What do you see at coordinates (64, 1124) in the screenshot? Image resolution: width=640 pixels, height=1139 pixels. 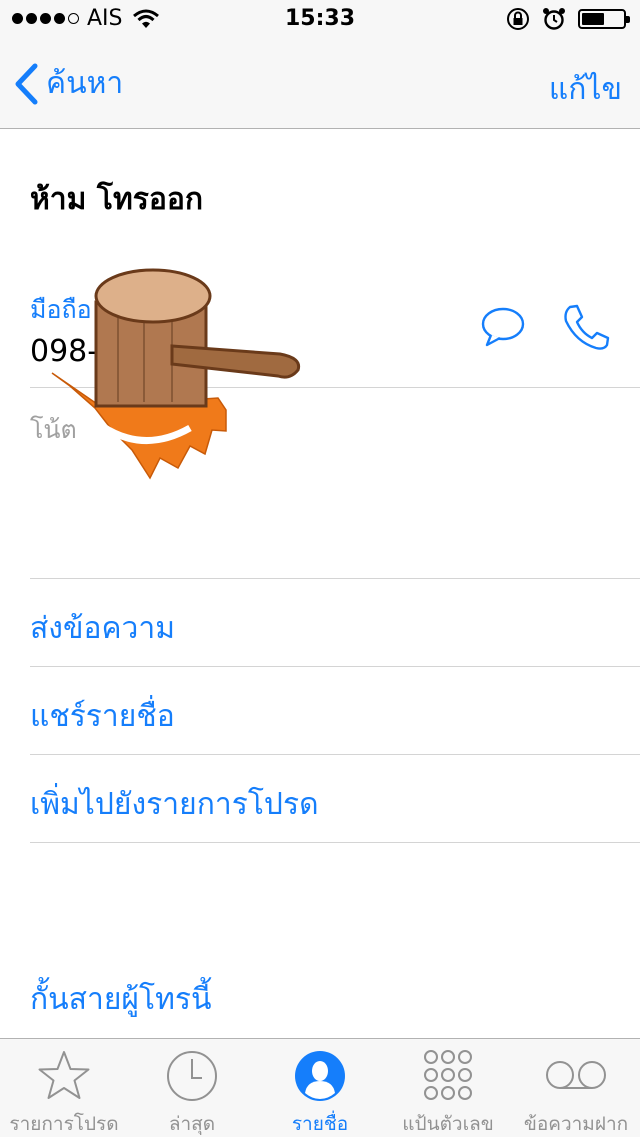 I see `tab-label: รายการโปรด` at bounding box center [64, 1124].